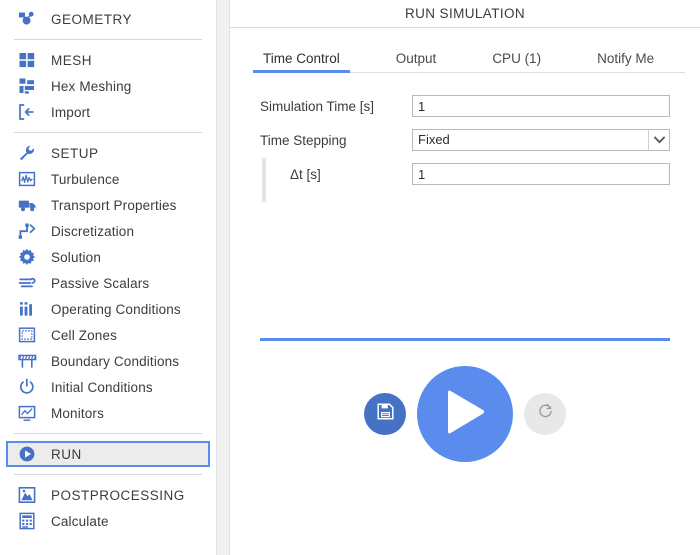 This screenshot has width=700, height=555. Describe the element at coordinates (27, 112) in the screenshot. I see `import-arrow-icon` at that location.